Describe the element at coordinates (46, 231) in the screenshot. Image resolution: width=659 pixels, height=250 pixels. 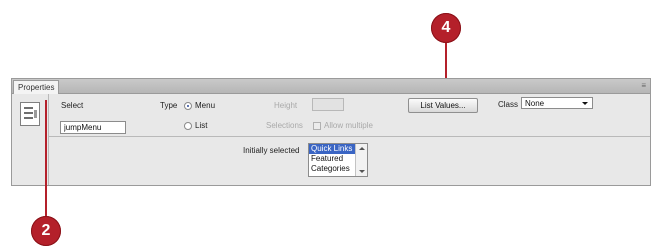
I see `callout-2-badge: 2` at that location.